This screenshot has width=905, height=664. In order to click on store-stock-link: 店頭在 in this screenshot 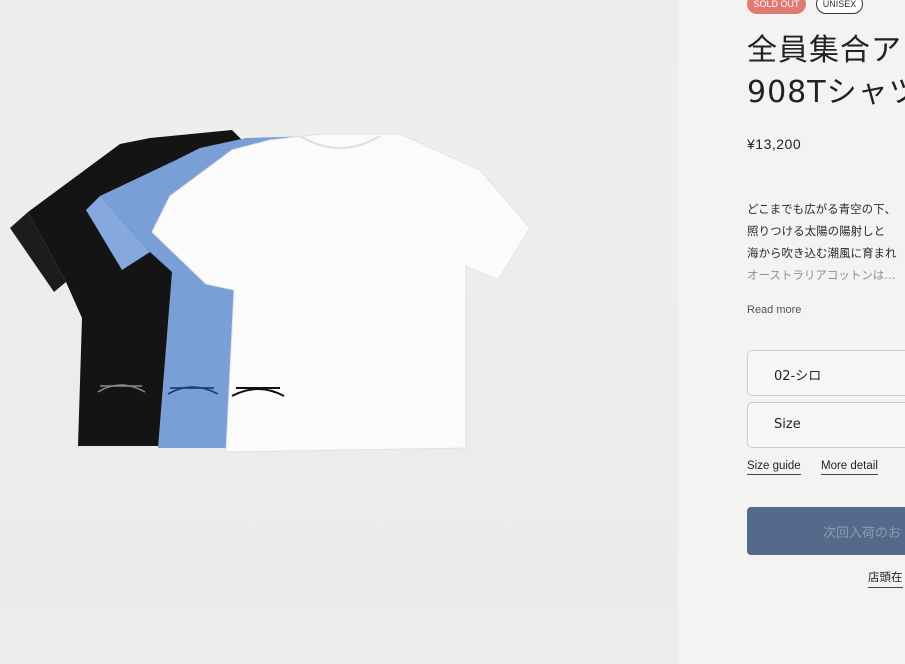, I will do `click(885, 578)`.